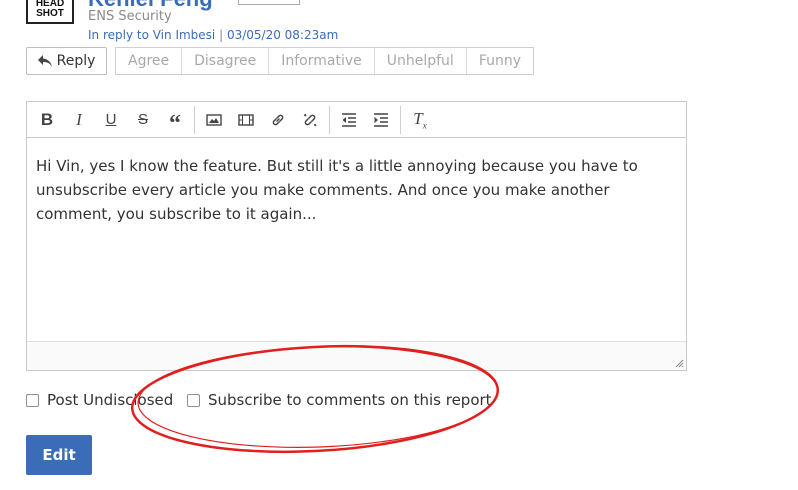 The image size is (798, 490). Describe the element at coordinates (349, 119) in the screenshot. I see `outdent-icon` at that location.